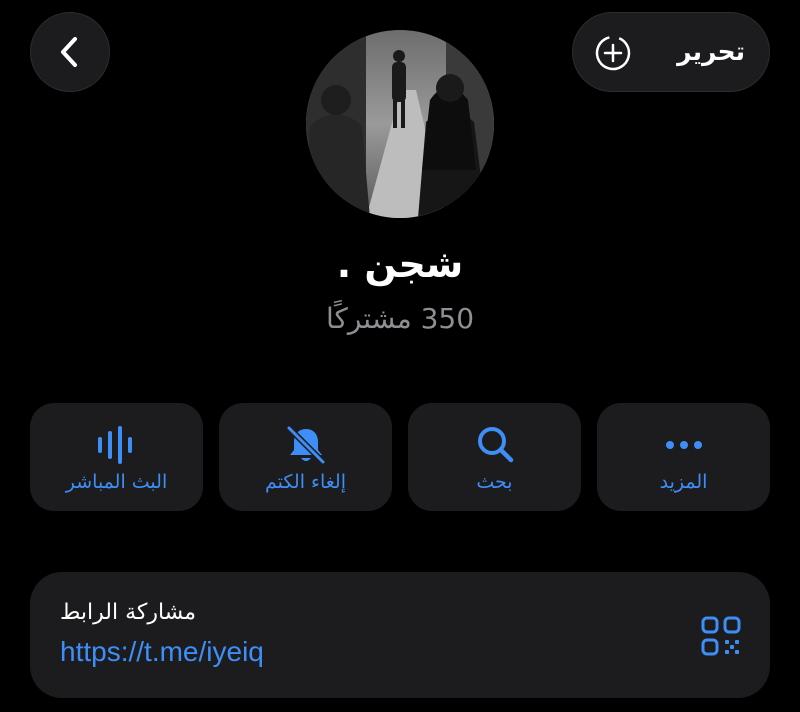 The height and width of the screenshot is (712, 800). Describe the element at coordinates (116, 482) in the screenshot. I see `live-stream-label: البث المباشر` at that location.